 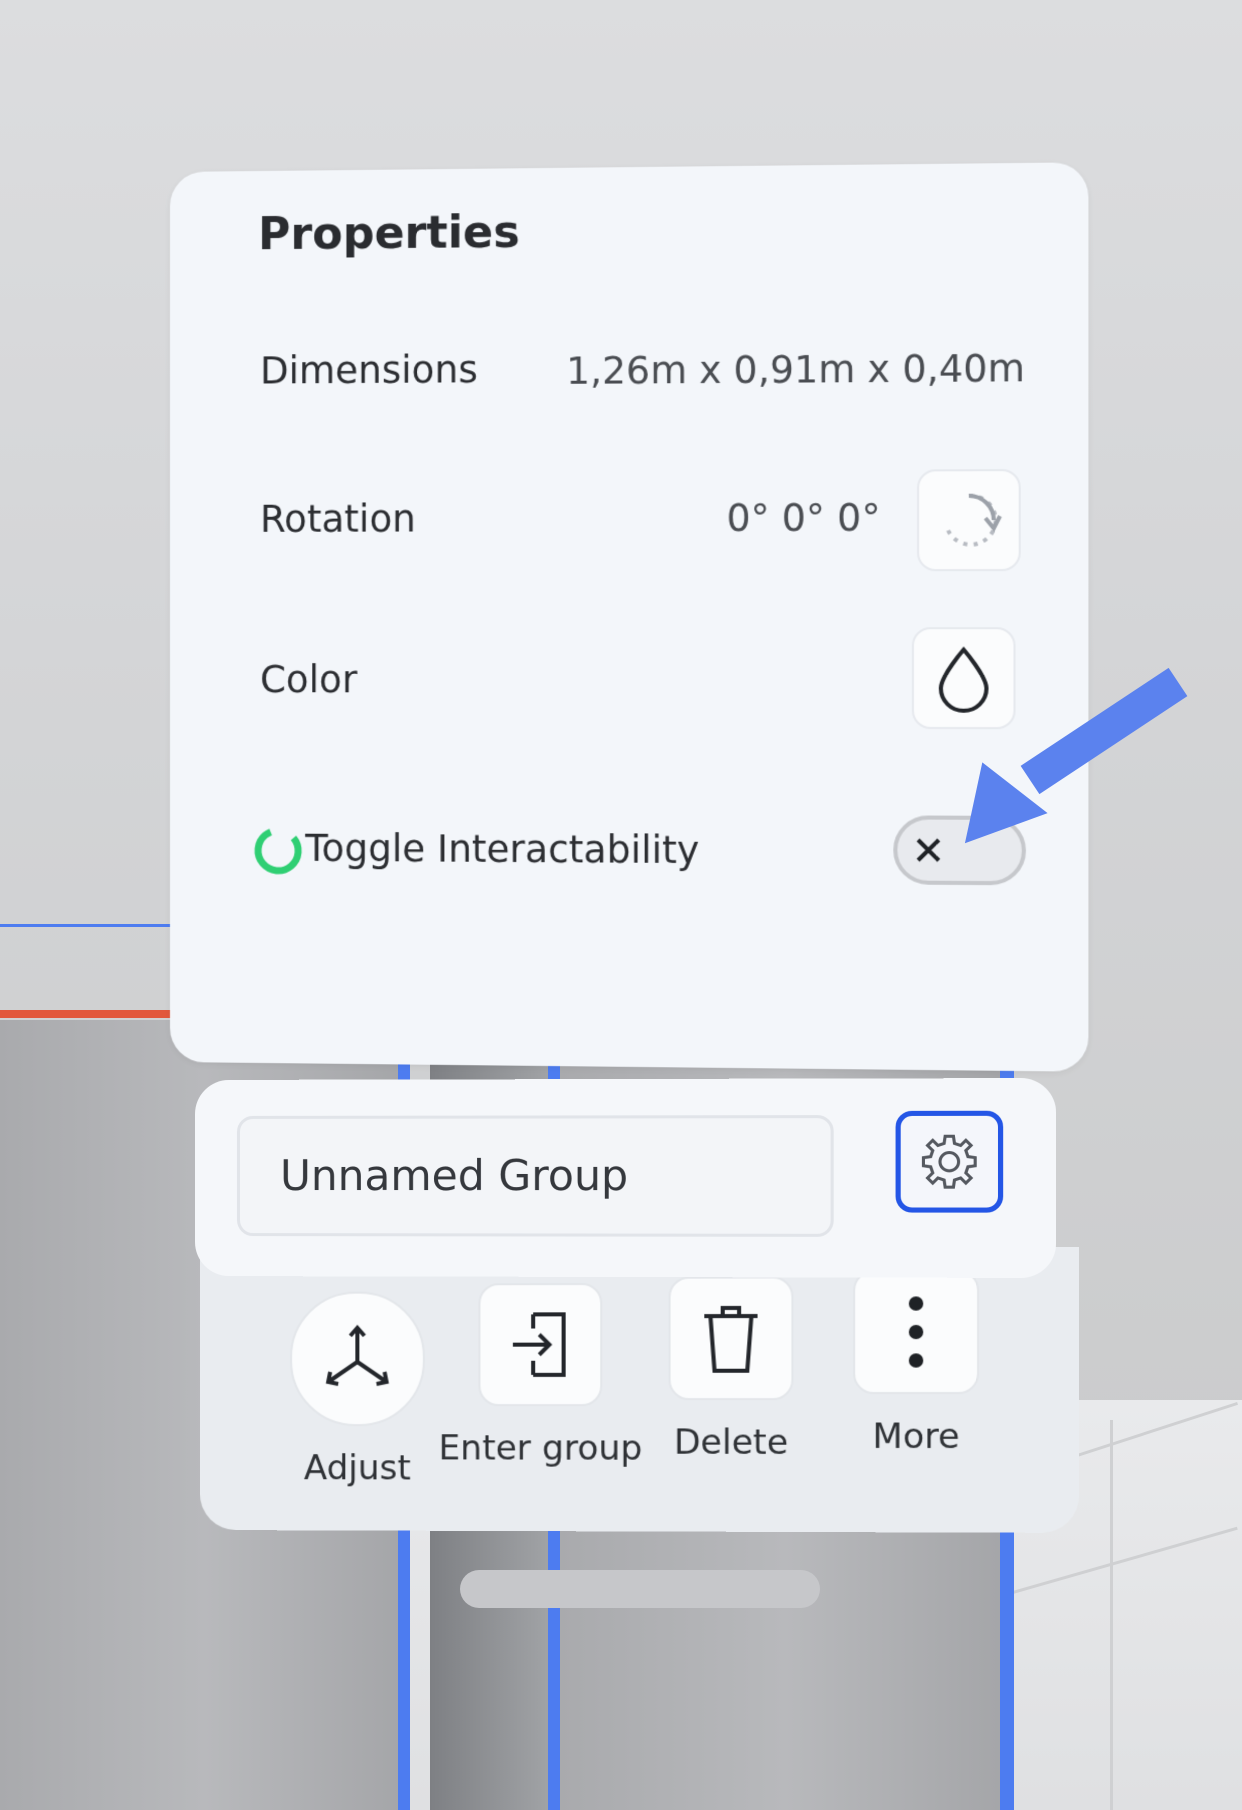 I want to click on rotation-label: Rotation, so click(x=338, y=519).